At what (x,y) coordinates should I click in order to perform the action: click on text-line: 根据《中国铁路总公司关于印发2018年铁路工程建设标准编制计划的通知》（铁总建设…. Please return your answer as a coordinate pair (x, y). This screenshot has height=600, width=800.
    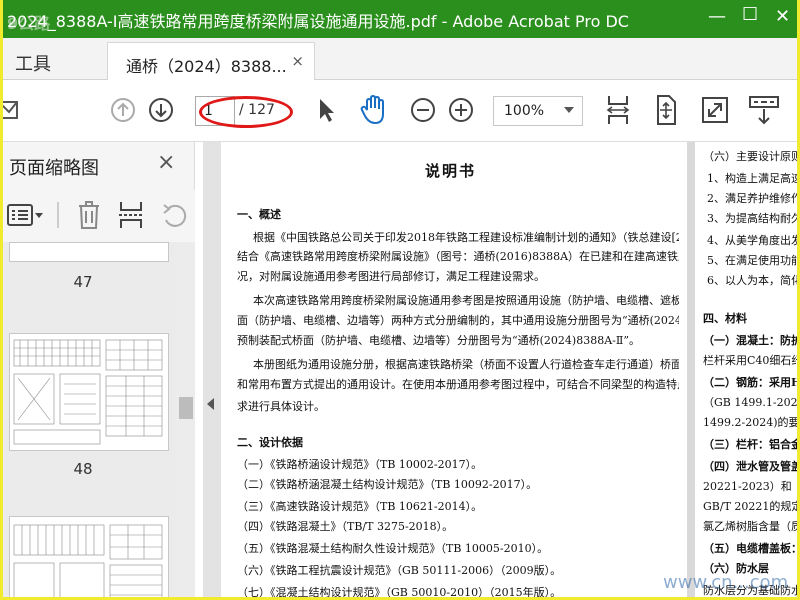
    Looking at the image, I should click on (466, 237).